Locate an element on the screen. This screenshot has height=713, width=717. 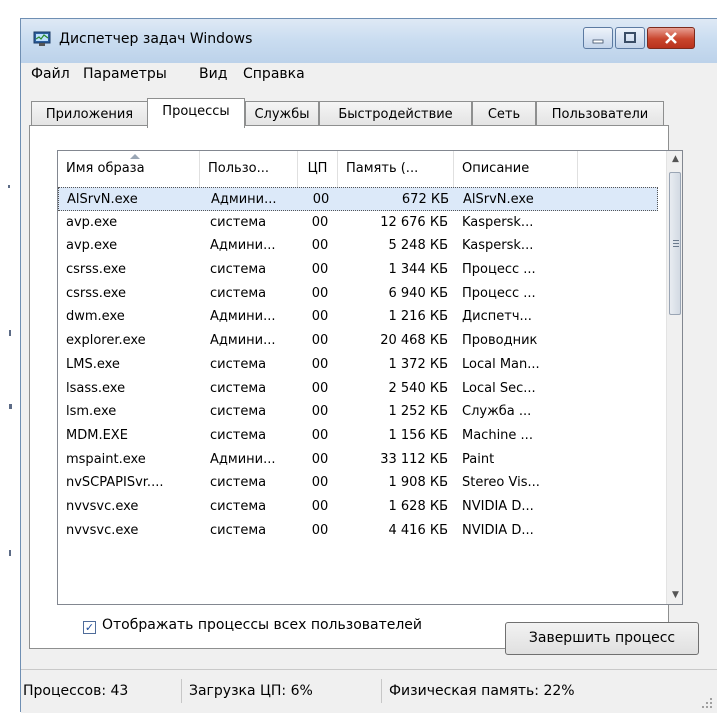
process-description: Paint is located at coordinates (478, 459).